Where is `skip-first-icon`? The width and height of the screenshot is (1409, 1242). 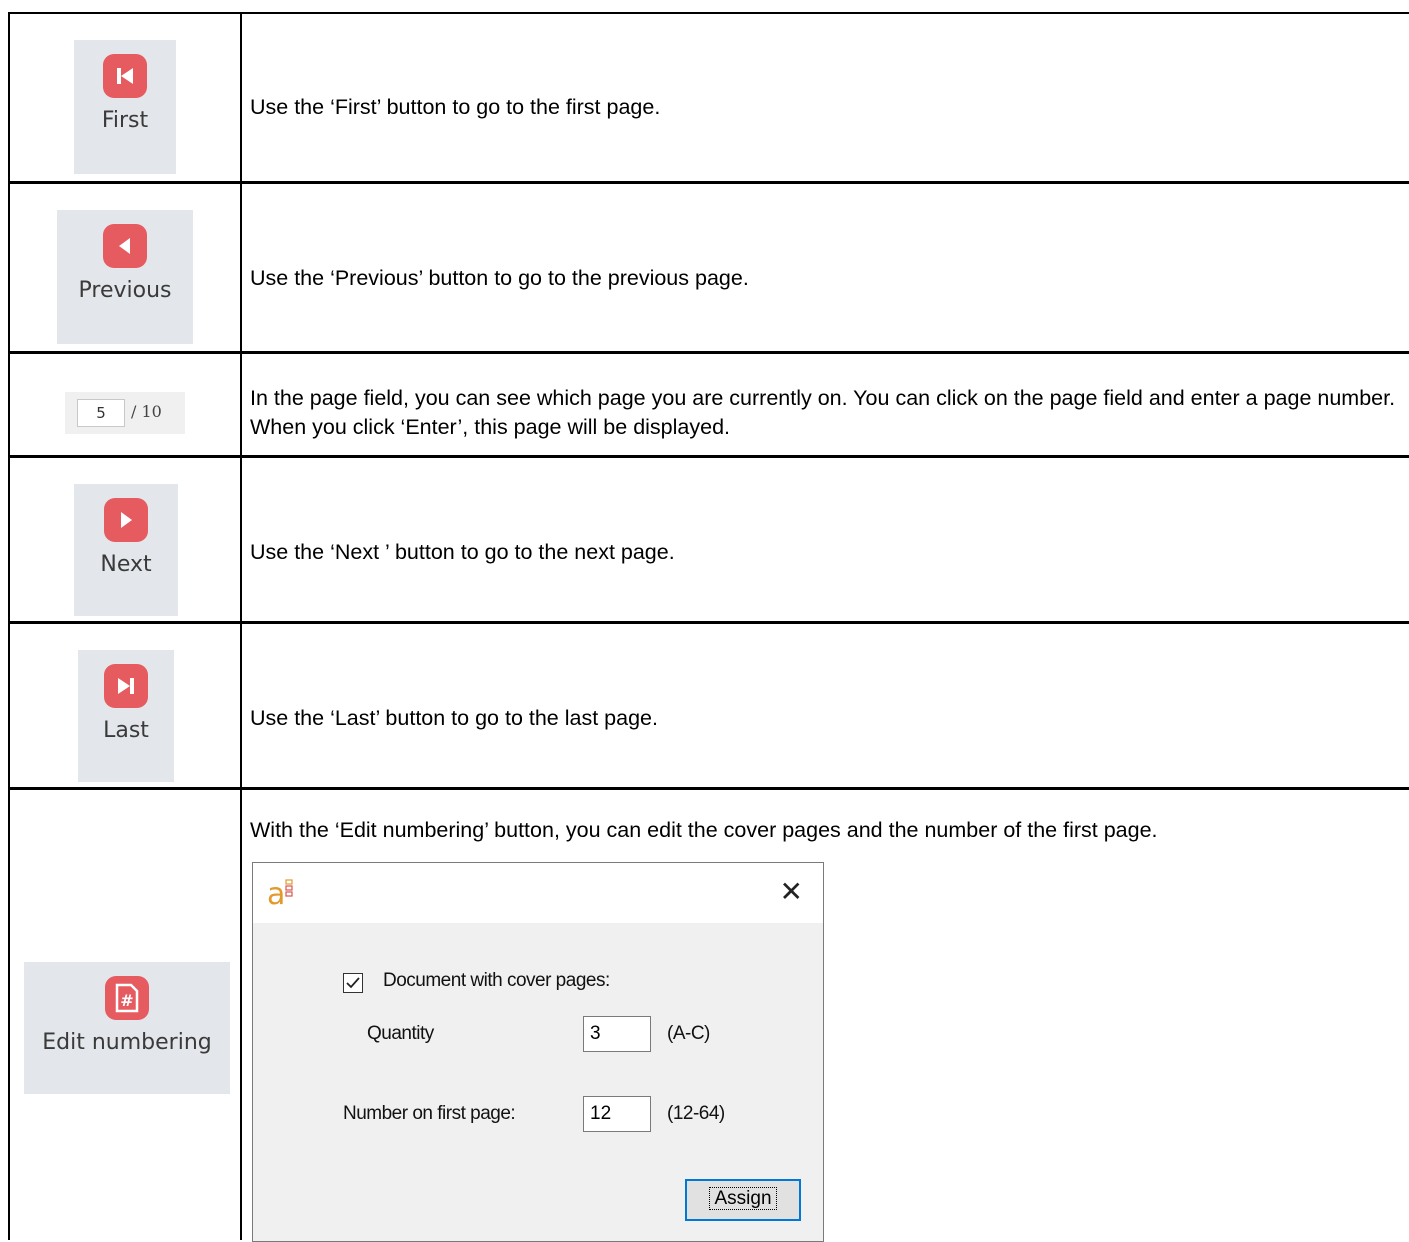
skip-first-icon is located at coordinates (125, 76).